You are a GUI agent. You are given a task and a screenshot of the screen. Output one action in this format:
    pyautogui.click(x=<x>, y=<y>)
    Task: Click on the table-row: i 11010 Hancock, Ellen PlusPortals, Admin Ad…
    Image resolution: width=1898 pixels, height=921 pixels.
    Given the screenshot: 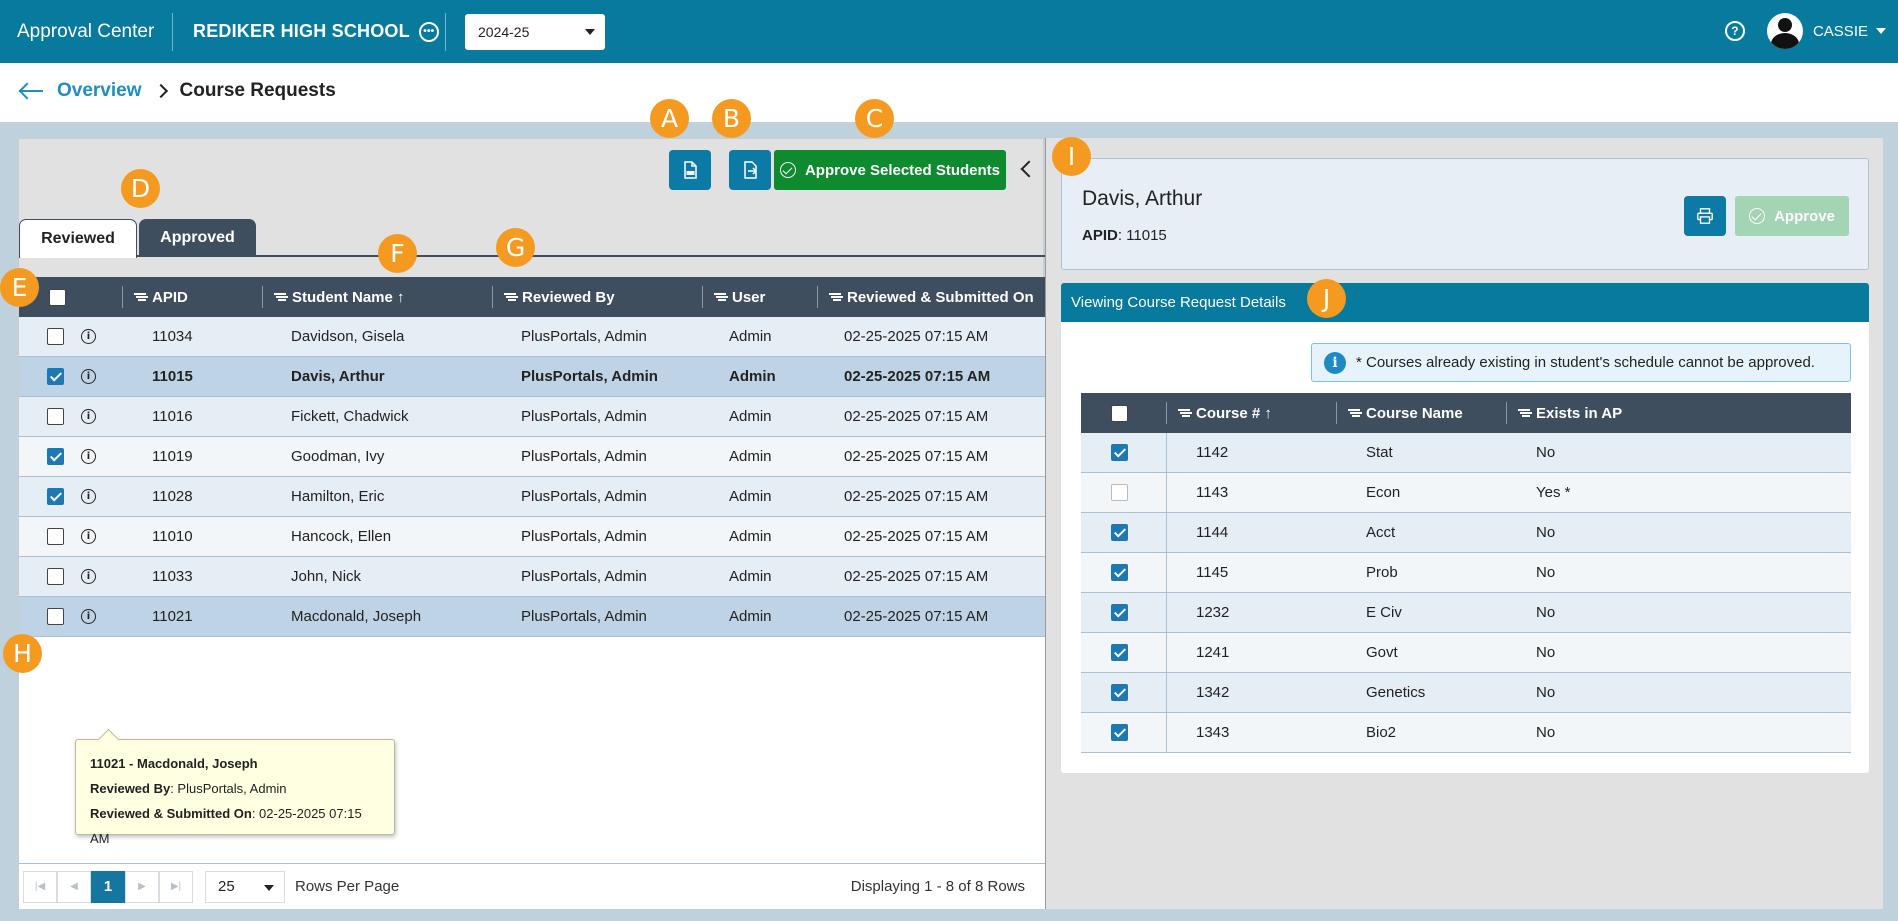 What is the action you would take?
    pyautogui.click(x=532, y=537)
    